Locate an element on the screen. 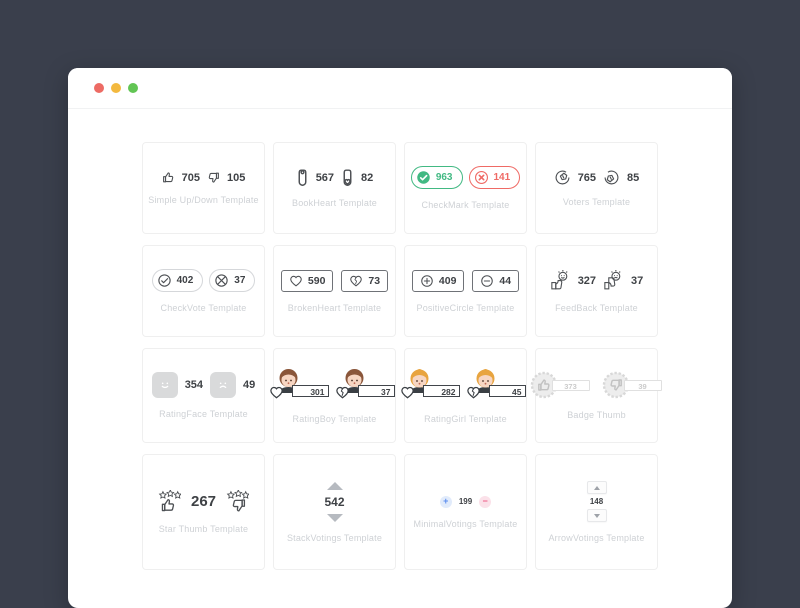  check-upvote-button: 963 is located at coordinates (436, 177).